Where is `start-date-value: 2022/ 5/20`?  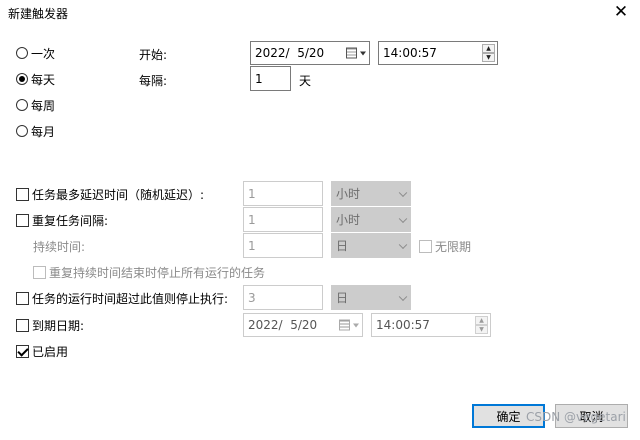 start-date-value: 2022/ 5/20 is located at coordinates (290, 53).